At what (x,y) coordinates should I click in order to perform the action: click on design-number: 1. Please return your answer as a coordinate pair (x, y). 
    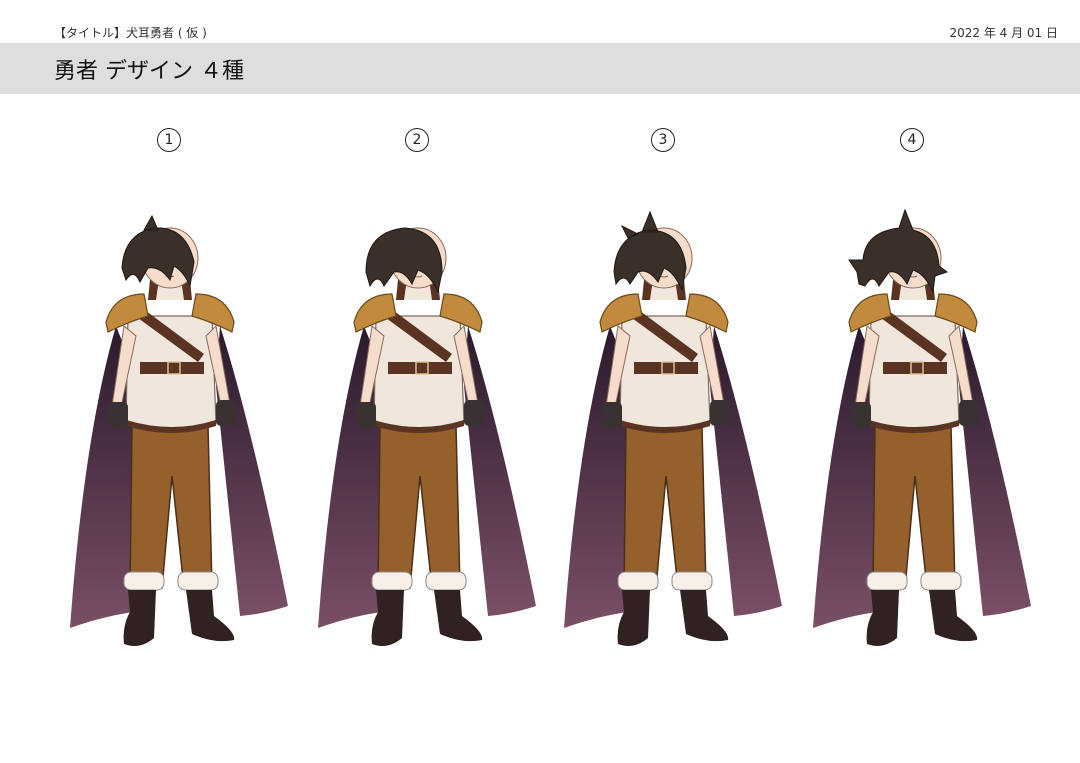
    Looking at the image, I should click on (169, 140).